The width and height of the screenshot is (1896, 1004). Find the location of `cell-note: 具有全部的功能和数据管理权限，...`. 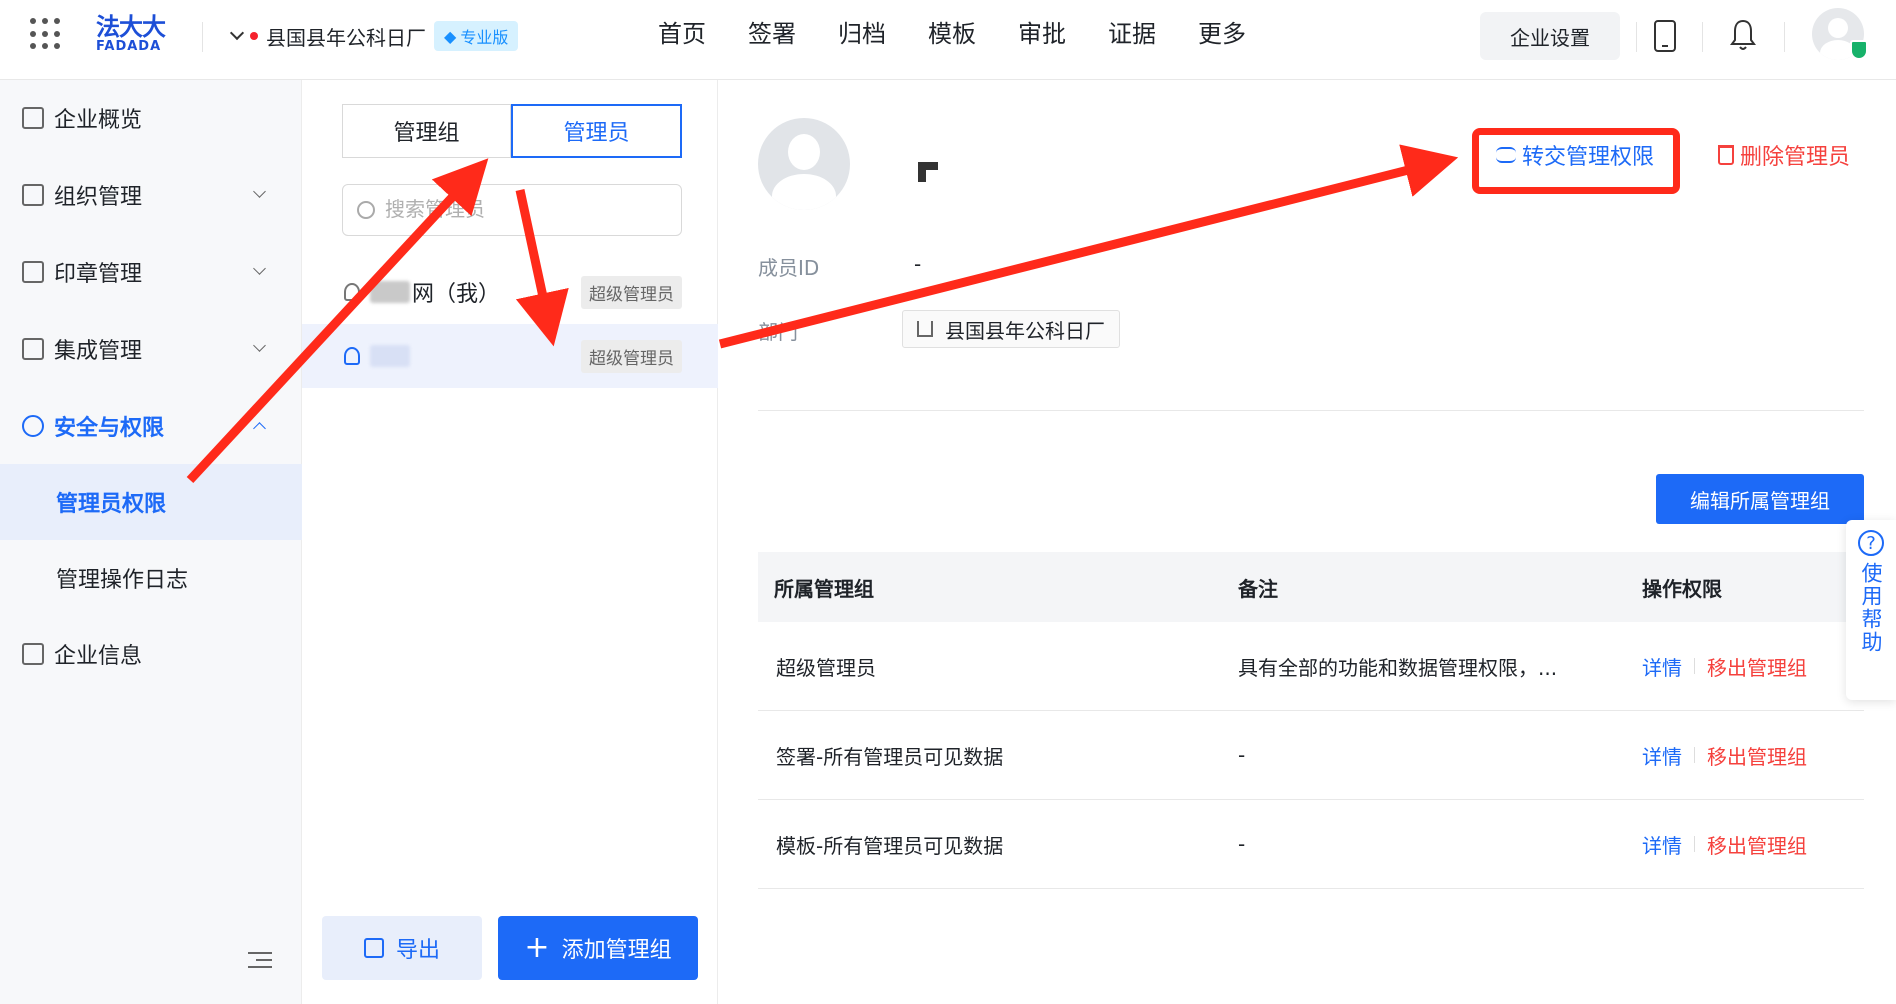

cell-note: 具有全部的功能和数据管理权限，... is located at coordinates (1398, 667).